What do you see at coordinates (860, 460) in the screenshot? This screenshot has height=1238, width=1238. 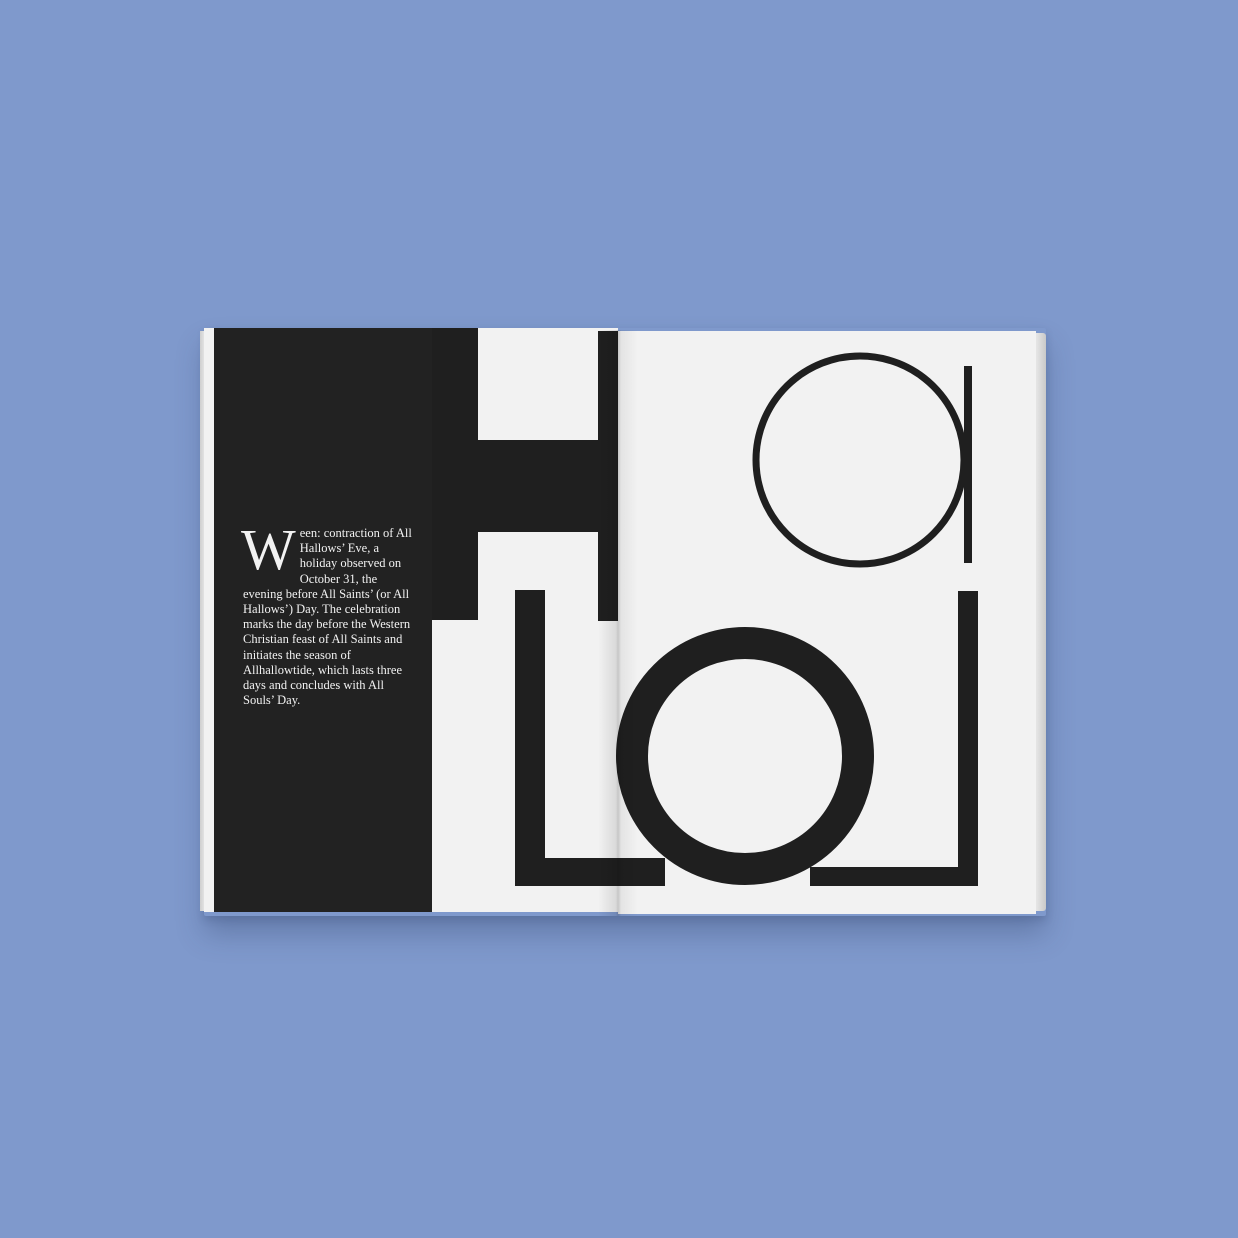 I see `letter-a` at bounding box center [860, 460].